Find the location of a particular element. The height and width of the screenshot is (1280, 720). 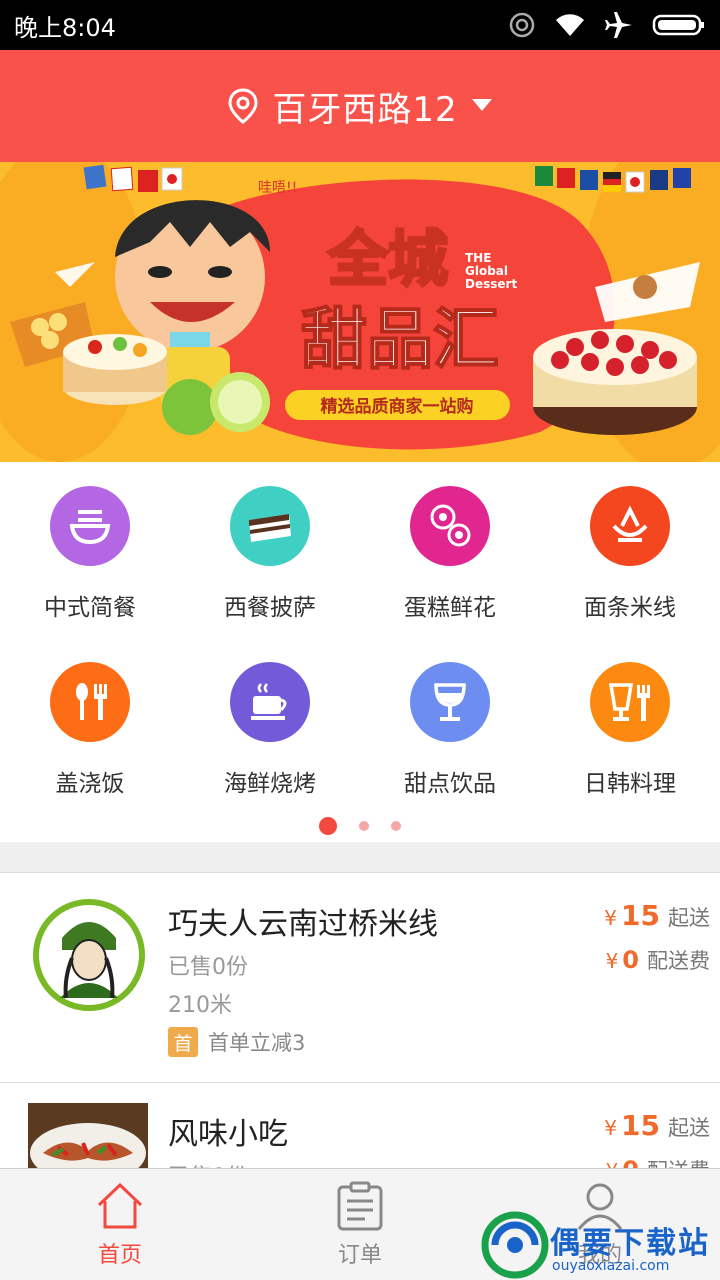

shop-name: 风味小吃 is located at coordinates (228, 1131).